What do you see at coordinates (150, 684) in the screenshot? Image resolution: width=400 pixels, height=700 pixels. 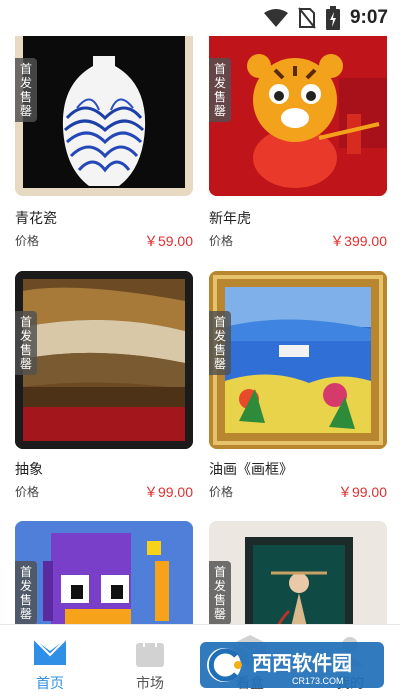 I see `tab-label: 市场` at bounding box center [150, 684].